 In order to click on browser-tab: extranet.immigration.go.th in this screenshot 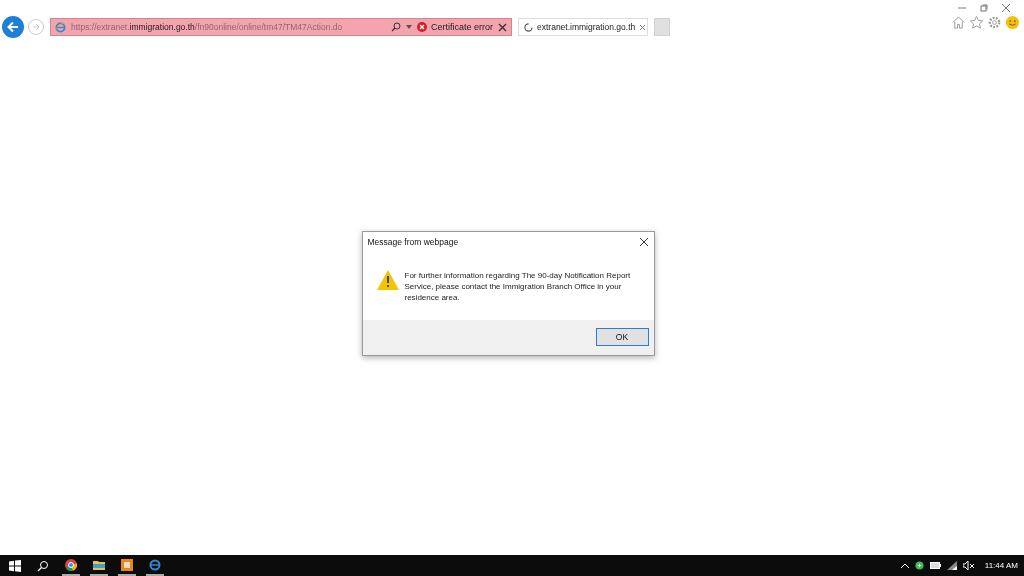, I will do `click(583, 27)`.